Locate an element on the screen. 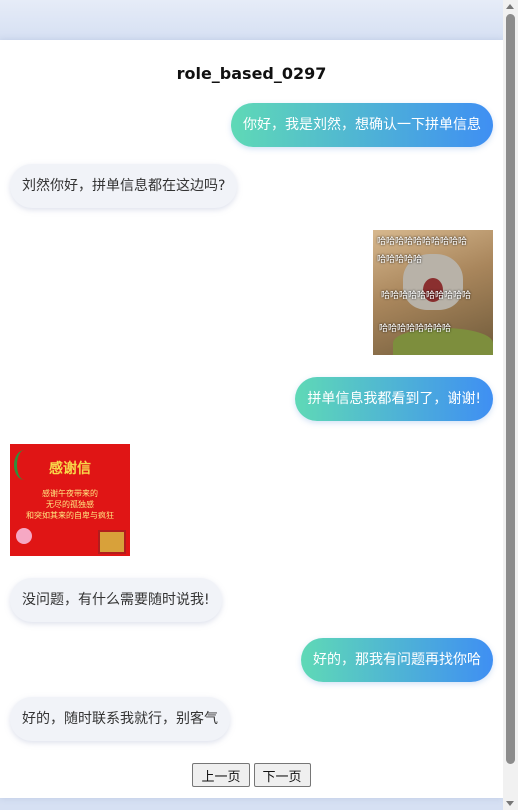 Image resolution: width=518 pixels, height=810 pixels. user-message-bubble: 你好，我是刘然，想确认一下拼单信息 is located at coordinates (362, 125).